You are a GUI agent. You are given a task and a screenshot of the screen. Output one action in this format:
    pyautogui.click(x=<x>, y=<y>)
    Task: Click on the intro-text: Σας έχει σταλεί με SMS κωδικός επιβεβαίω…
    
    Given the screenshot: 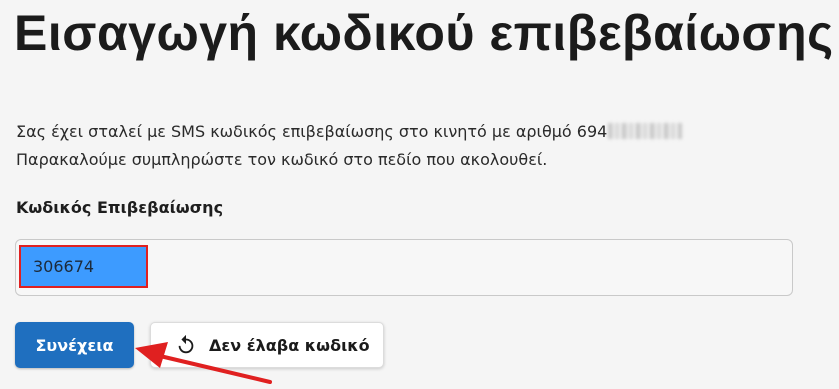 What is the action you would take?
    pyautogui.click(x=349, y=146)
    